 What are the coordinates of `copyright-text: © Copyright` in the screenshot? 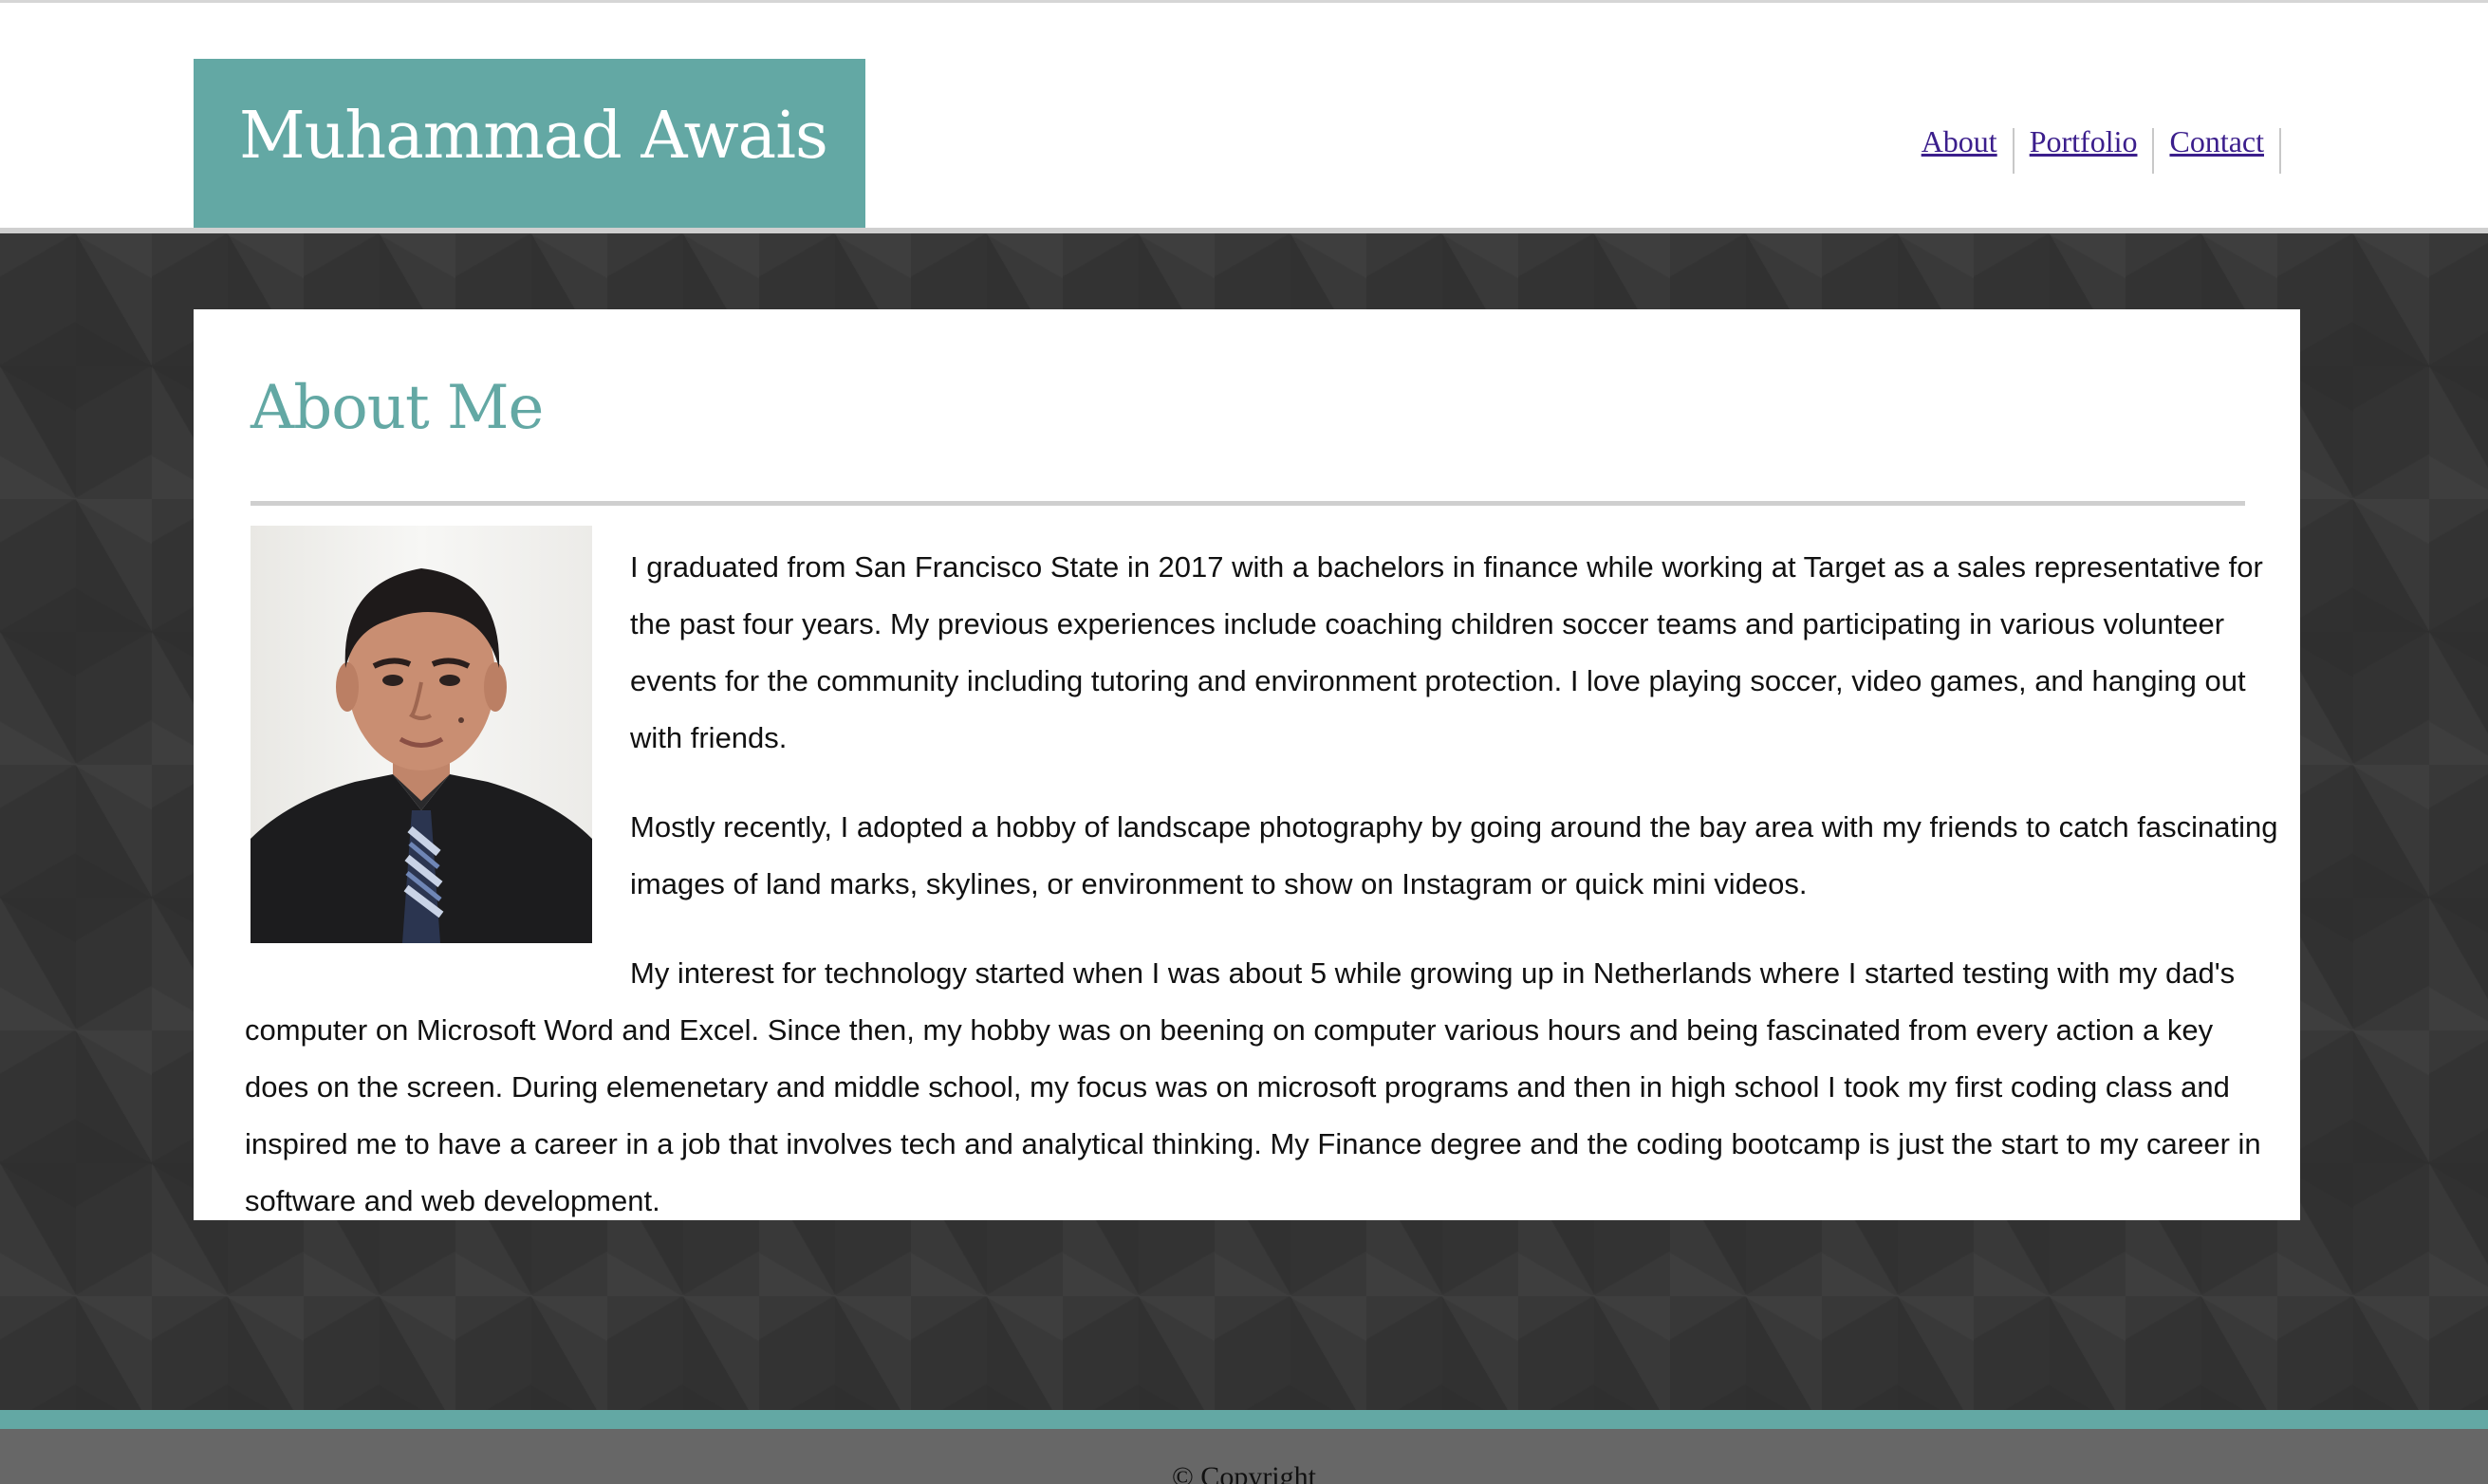 It's located at (1244, 1472).